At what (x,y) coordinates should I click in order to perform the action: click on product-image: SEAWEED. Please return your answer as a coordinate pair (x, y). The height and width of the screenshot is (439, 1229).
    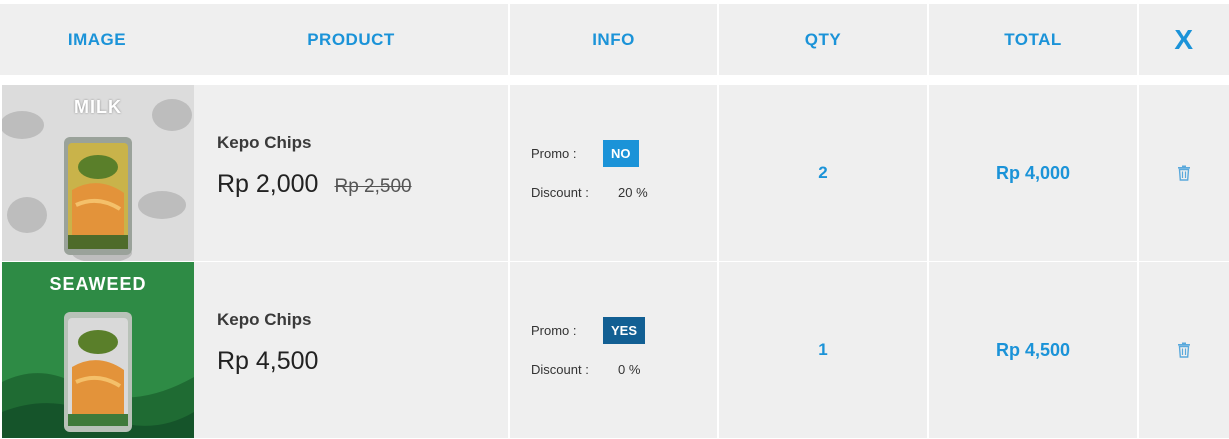
    Looking at the image, I should click on (98, 350).